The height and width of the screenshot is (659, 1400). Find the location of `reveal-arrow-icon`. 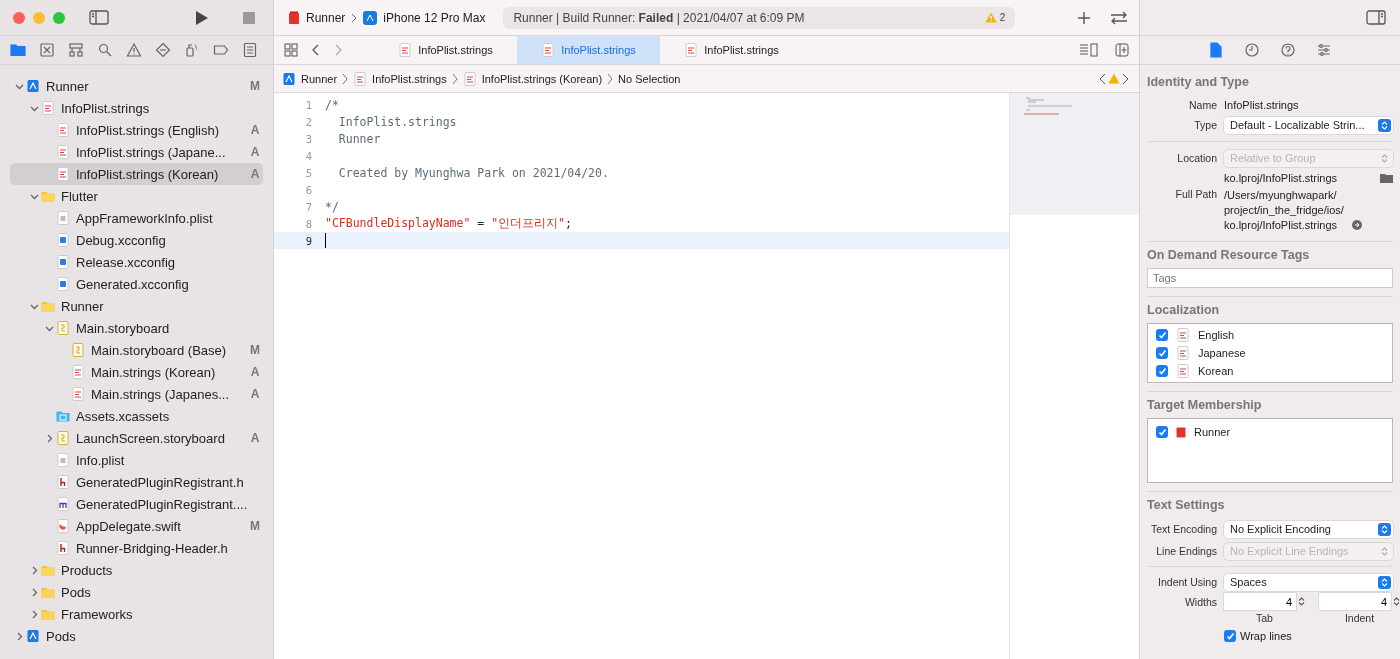

reveal-arrow-icon is located at coordinates (1356, 225).